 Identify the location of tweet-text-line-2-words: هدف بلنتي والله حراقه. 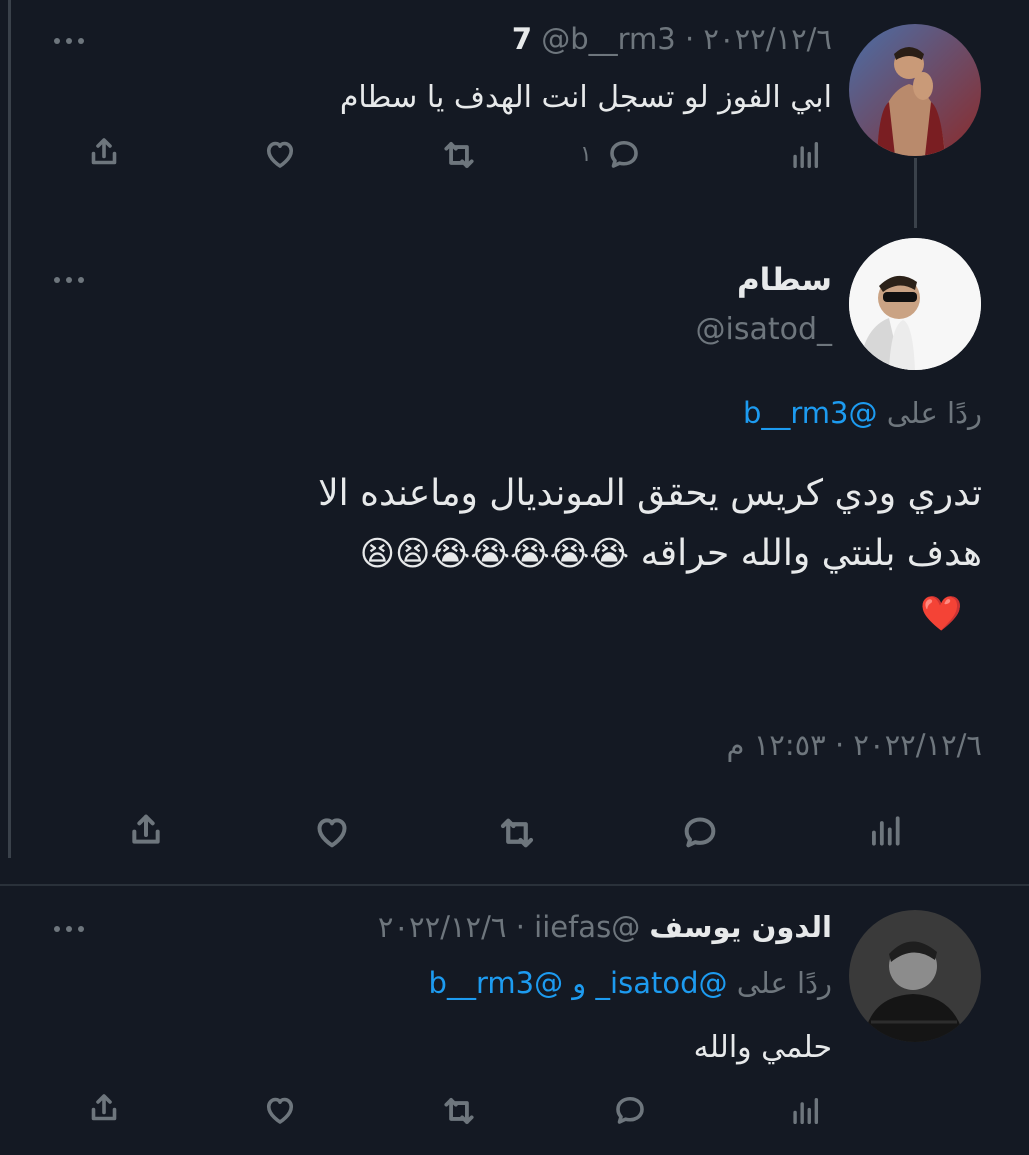
(811, 553).